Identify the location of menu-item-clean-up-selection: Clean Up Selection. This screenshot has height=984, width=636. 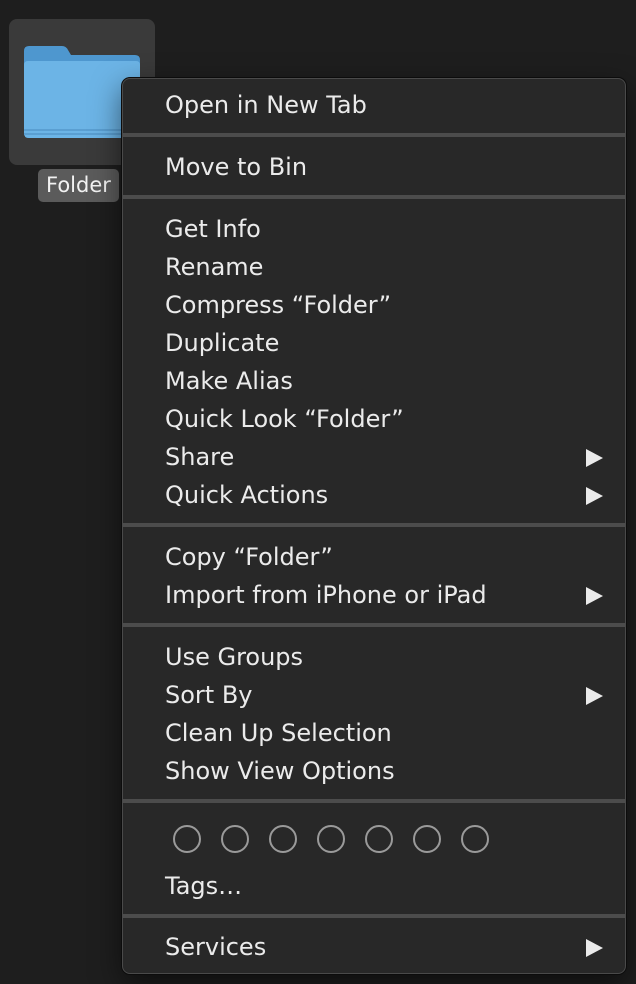
(374, 733).